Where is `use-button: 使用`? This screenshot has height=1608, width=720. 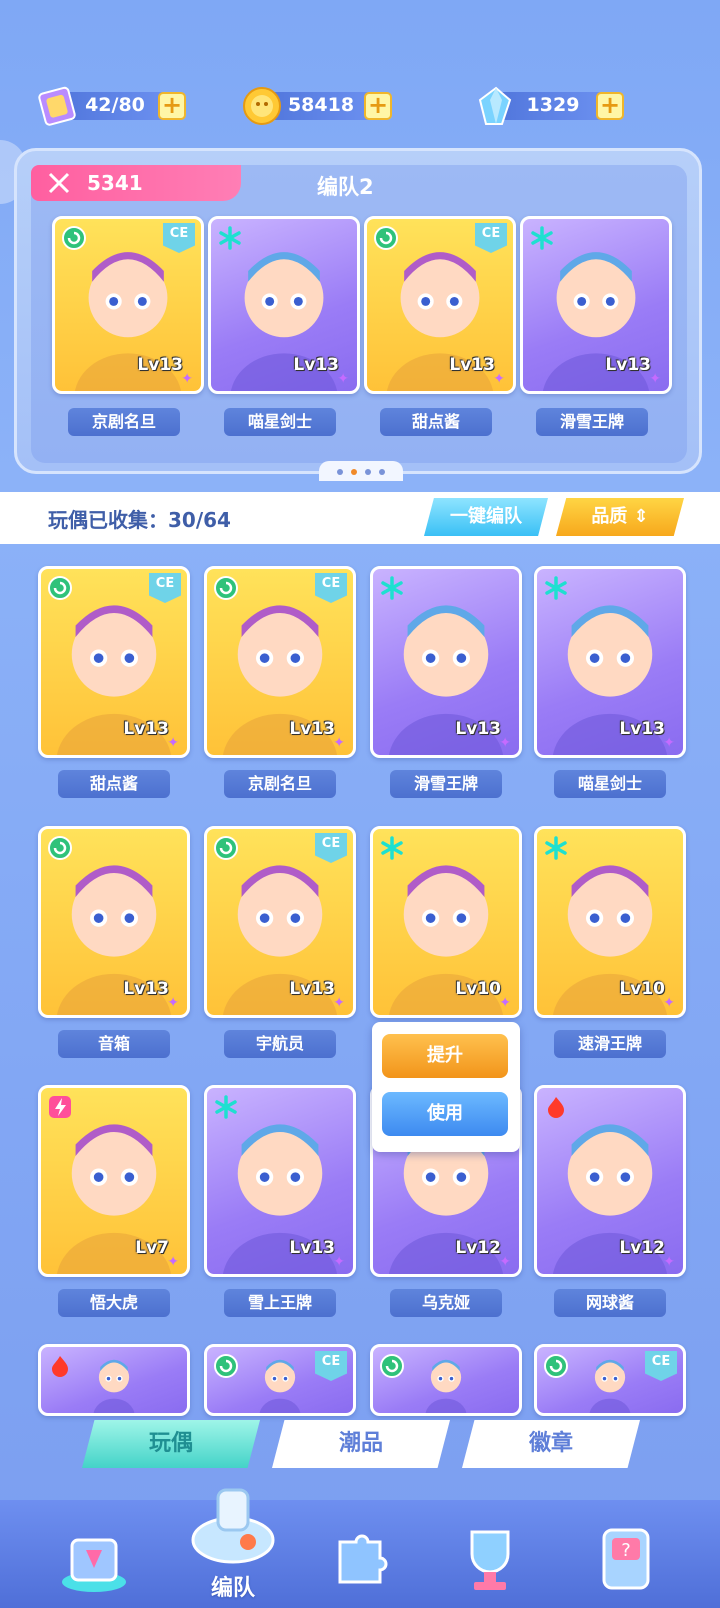
use-button: 使用 is located at coordinates (445, 1114).